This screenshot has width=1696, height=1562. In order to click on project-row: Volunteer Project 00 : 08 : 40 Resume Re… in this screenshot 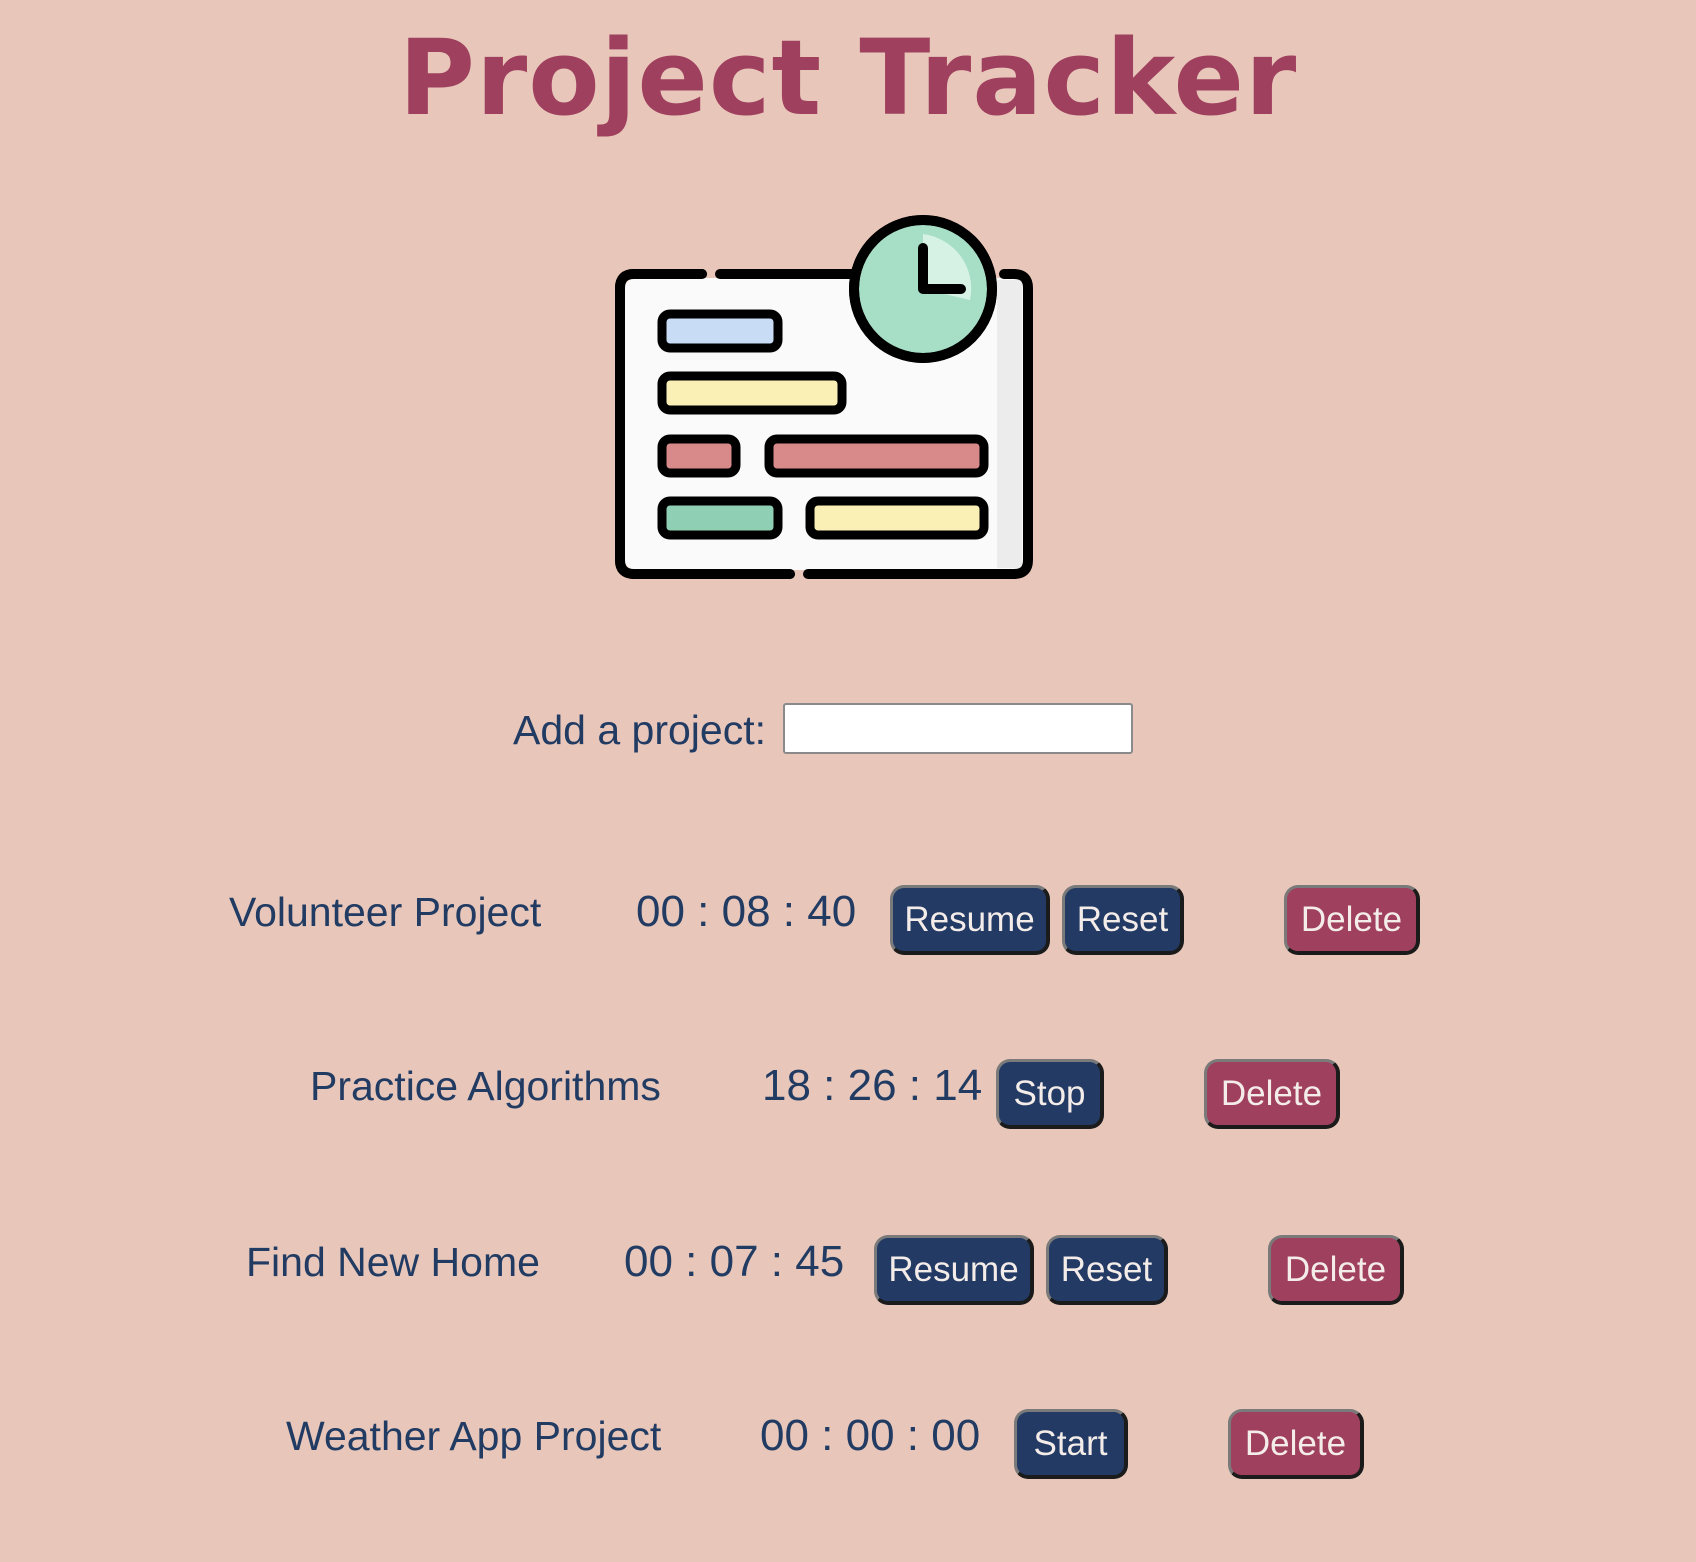, I will do `click(848, 920)`.